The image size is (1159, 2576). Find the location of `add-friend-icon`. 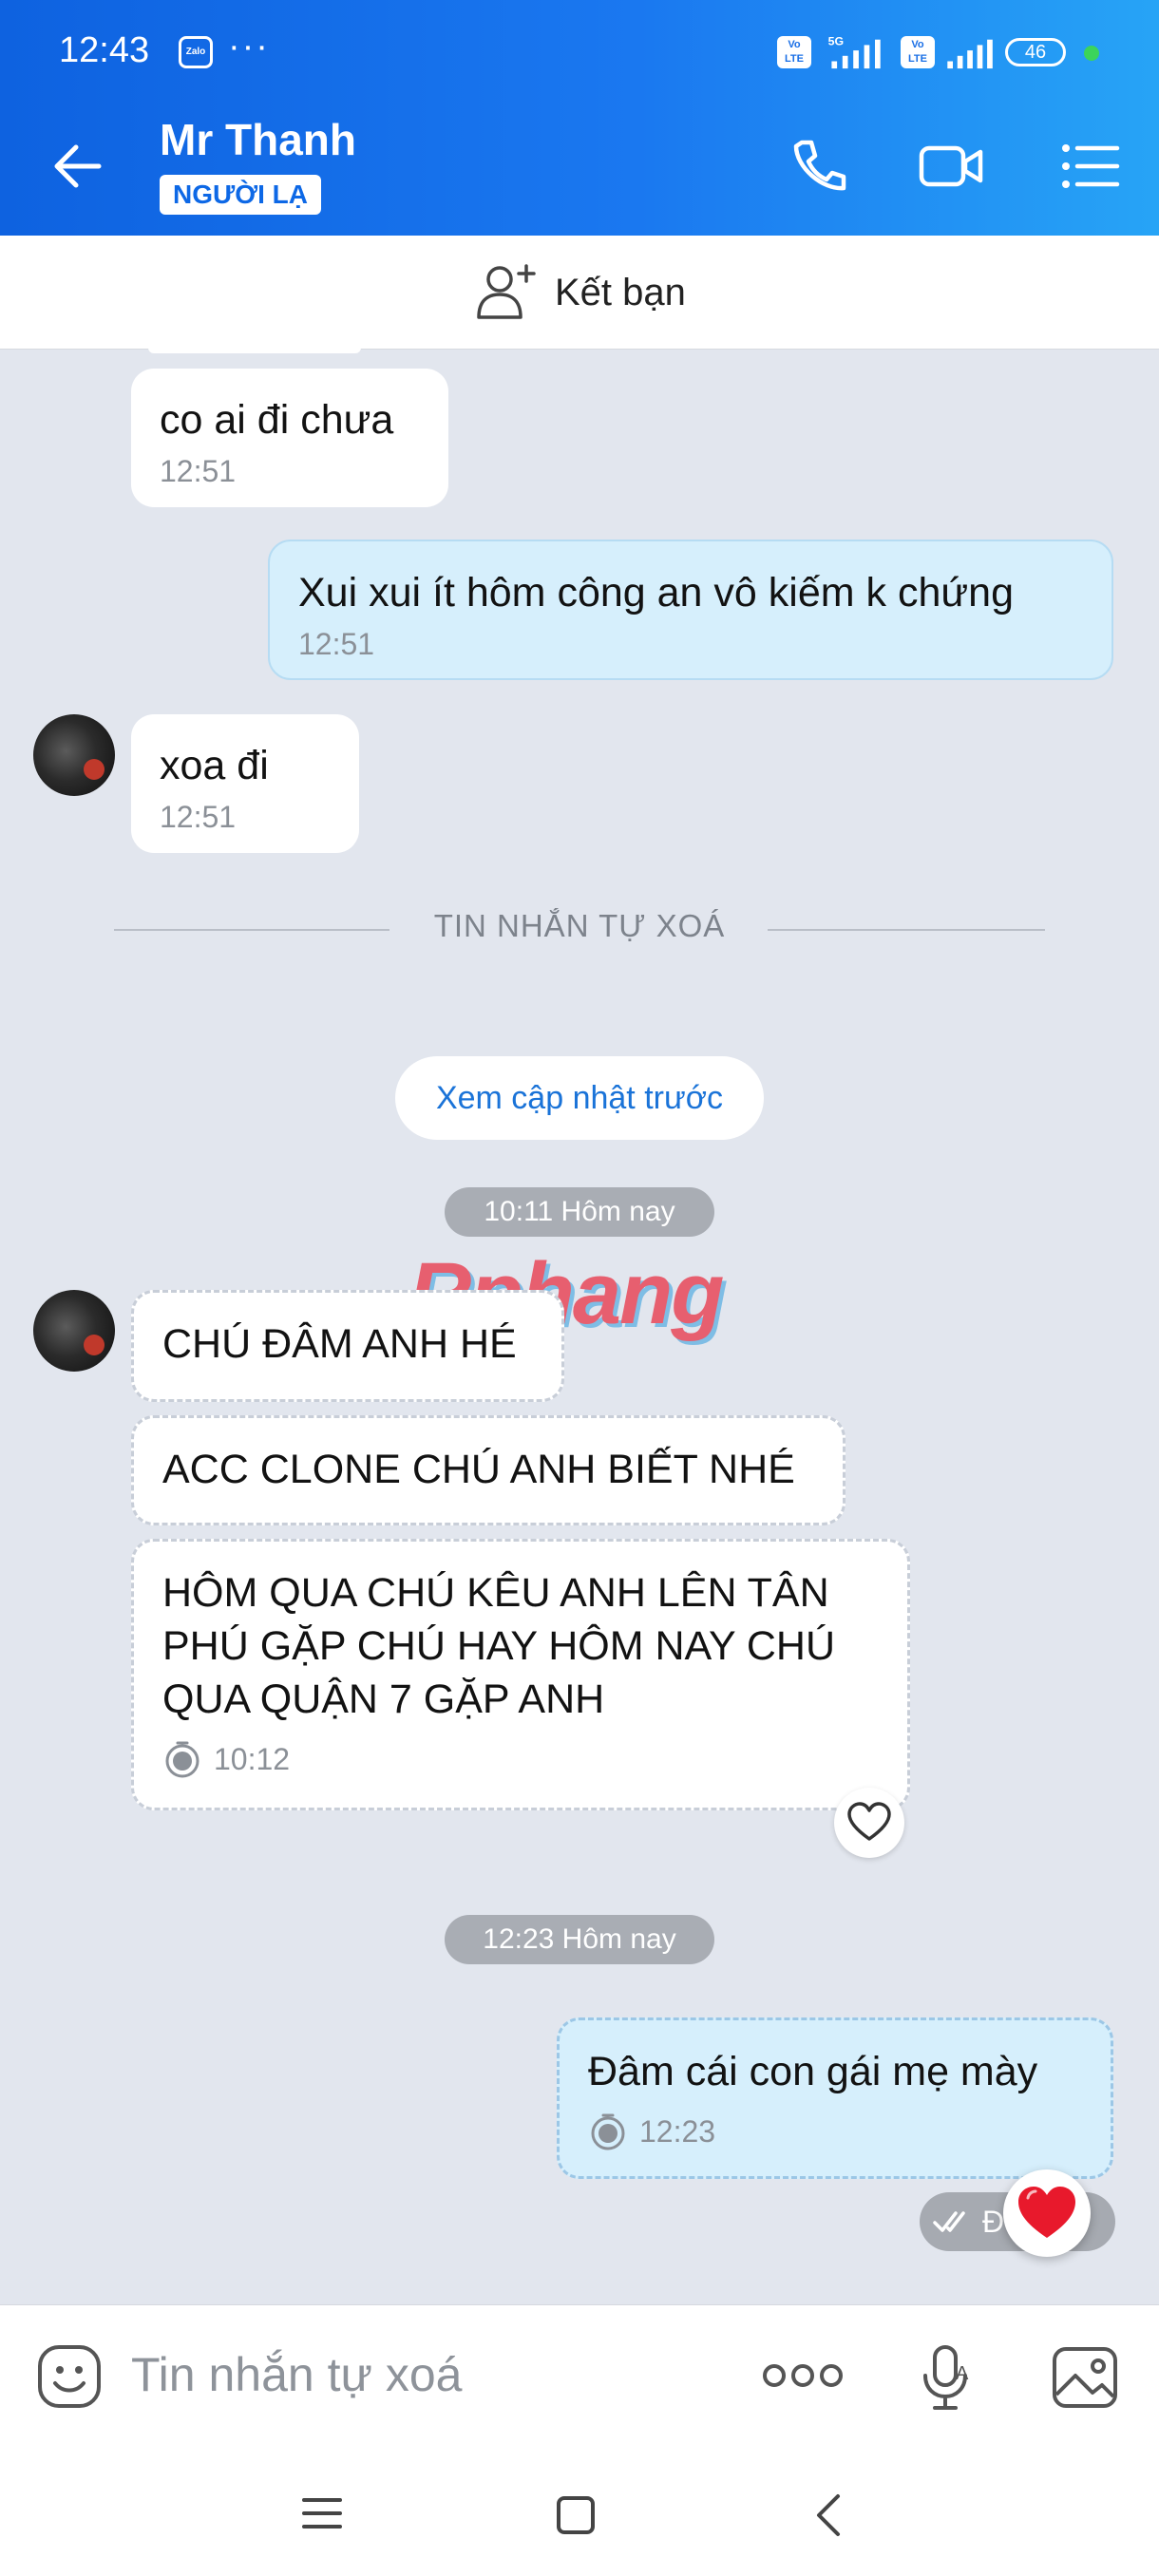

add-friend-icon is located at coordinates (506, 291).